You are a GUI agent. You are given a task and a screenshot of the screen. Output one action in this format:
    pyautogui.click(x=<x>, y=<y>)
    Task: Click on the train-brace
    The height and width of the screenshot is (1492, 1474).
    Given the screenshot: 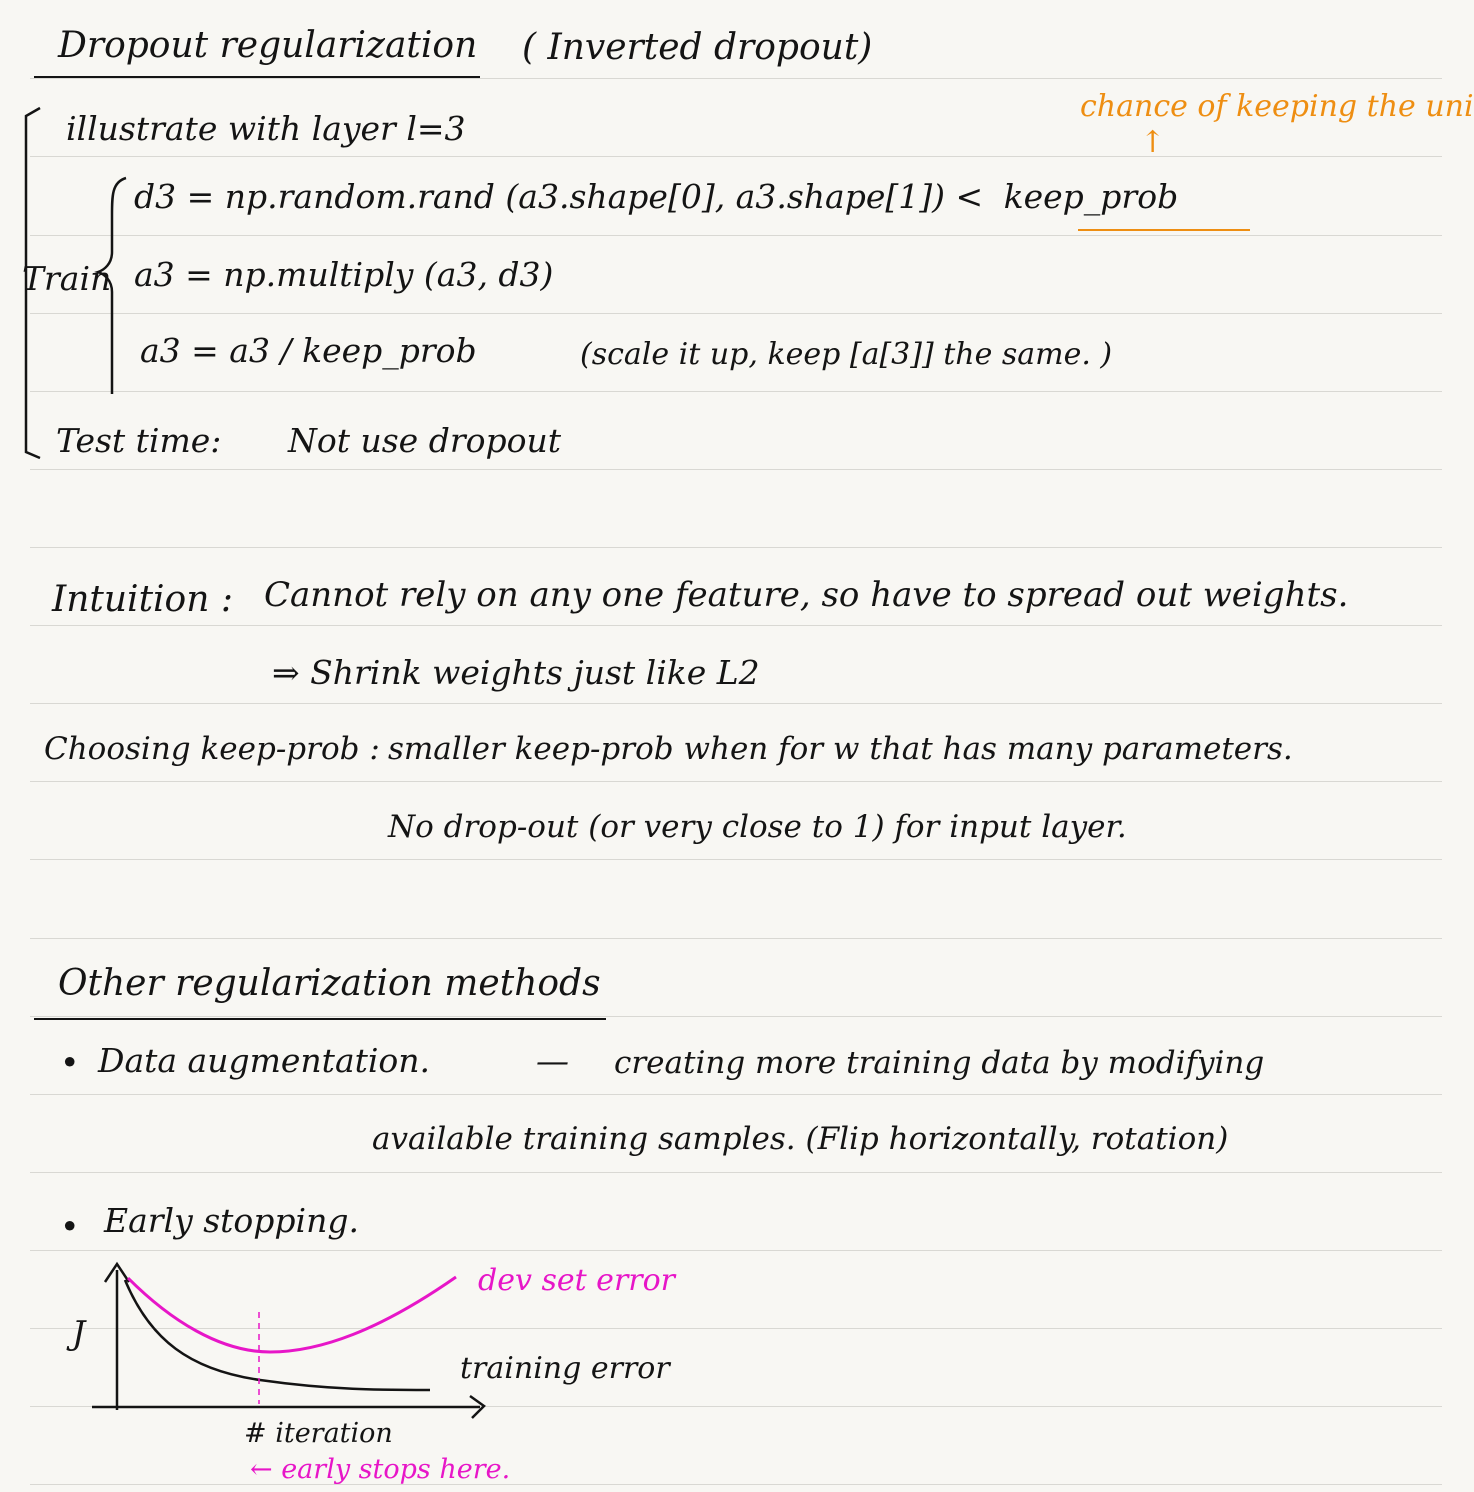 What is the action you would take?
    pyautogui.click(x=110, y=285)
    